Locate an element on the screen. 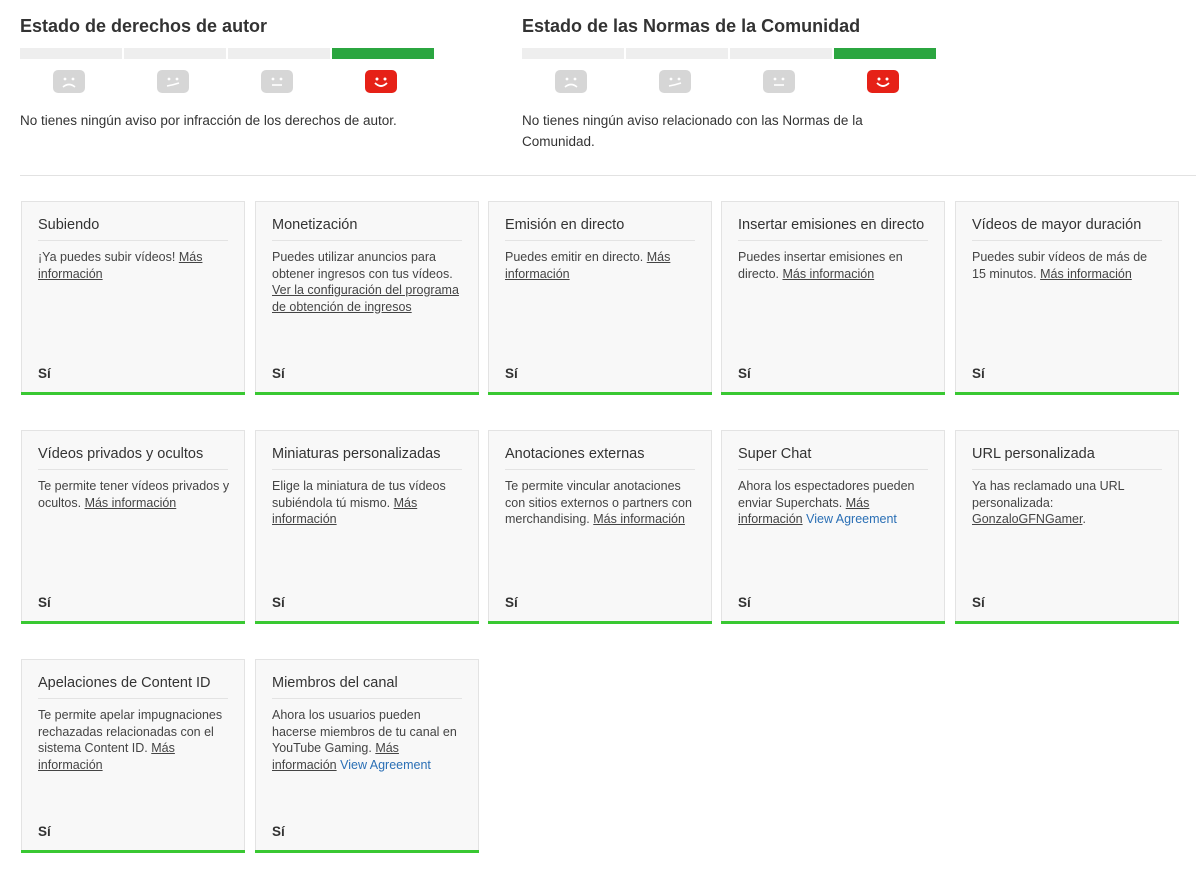 The width and height of the screenshot is (1200, 869). copyright-status-title: Estado de derechos de autor is located at coordinates (144, 26).